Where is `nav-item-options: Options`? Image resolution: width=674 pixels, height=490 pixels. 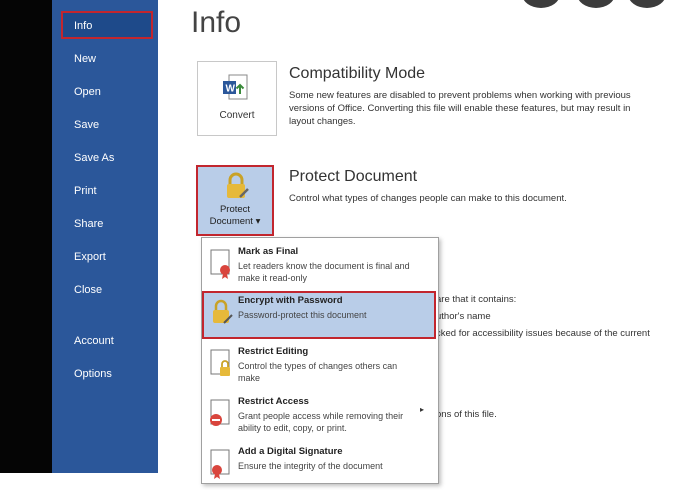 nav-item-options: Options is located at coordinates (107, 374).